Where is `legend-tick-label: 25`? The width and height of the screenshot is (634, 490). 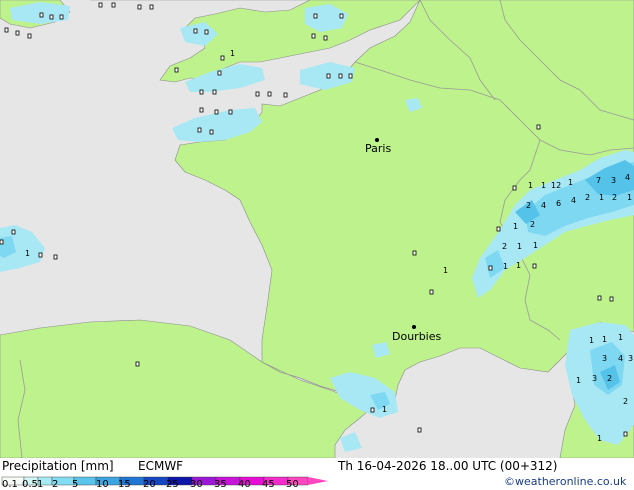
legend-tick-label: 25 is located at coordinates (172, 484).